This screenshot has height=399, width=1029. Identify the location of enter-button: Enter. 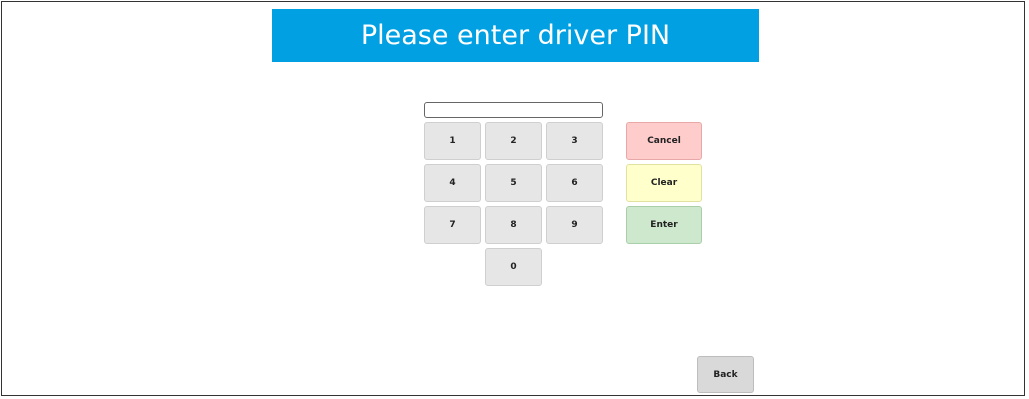
(664, 225).